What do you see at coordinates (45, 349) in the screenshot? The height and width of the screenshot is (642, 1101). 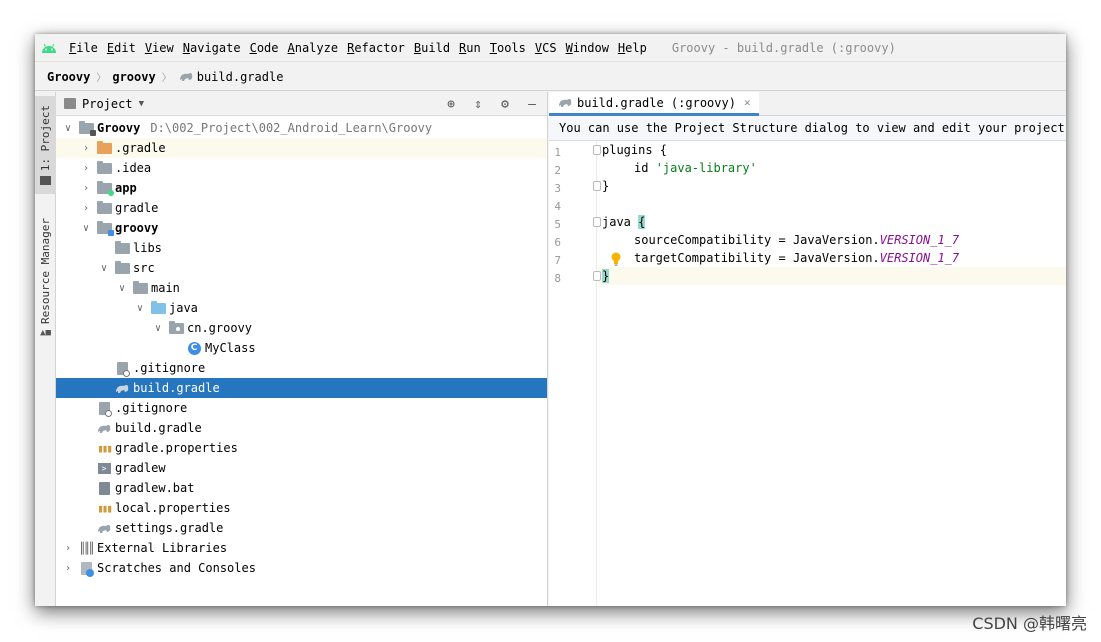 I see `tool-window-strip: 1: Project Resource Manager ▲■` at bounding box center [45, 349].